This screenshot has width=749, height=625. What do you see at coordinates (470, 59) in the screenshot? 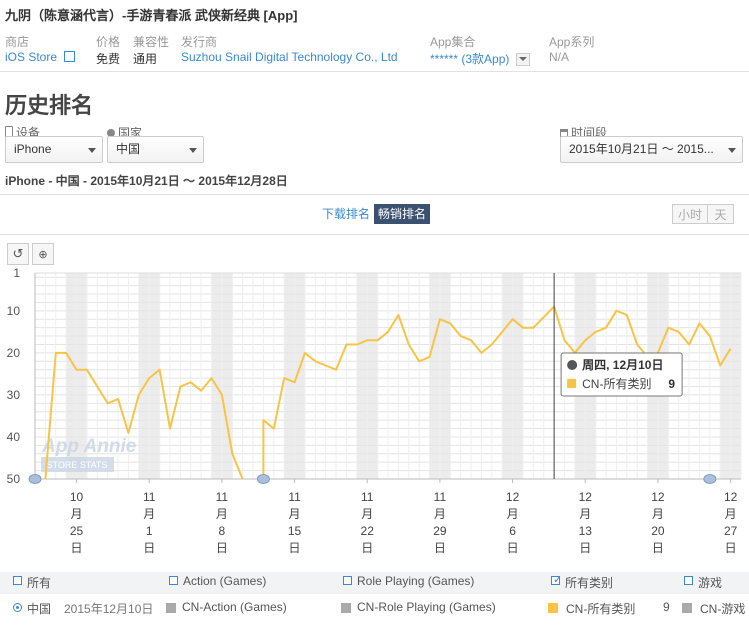
I see `collection-value: ****** (3款App)` at bounding box center [470, 59].